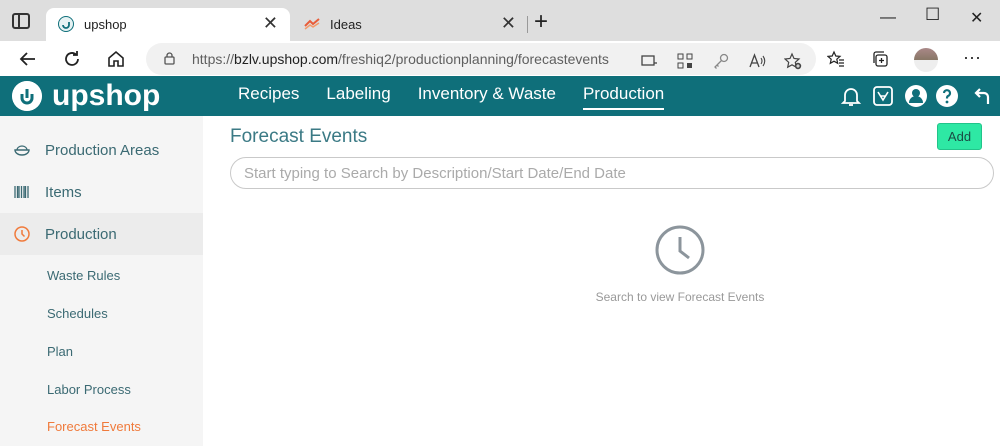  What do you see at coordinates (976, 18) in the screenshot?
I see `close-window-icon: ✕` at bounding box center [976, 18].